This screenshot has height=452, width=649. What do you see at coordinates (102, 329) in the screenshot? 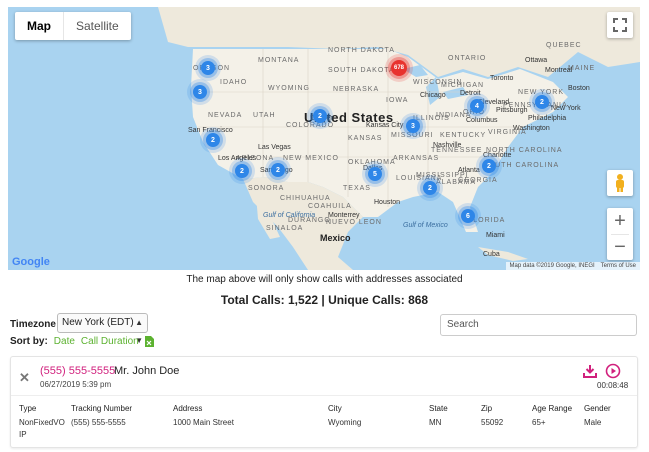
I see `timezone-select: New York (EDT) ▲ ▼` at bounding box center [102, 329].